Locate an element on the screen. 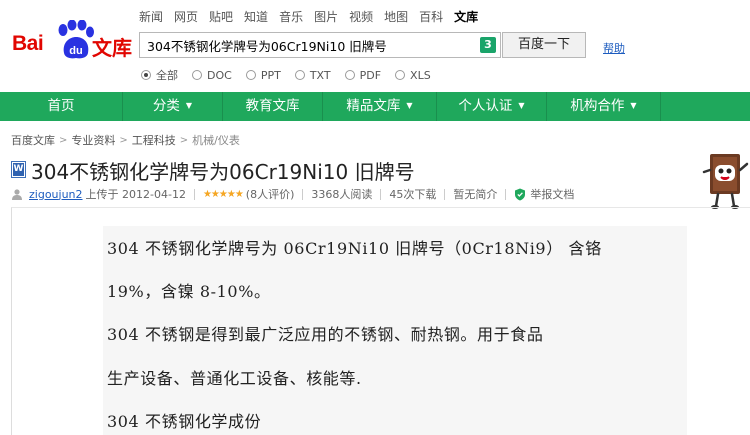 Image resolution: width=750 pixels, height=435 pixels. filter-option: 全部 is located at coordinates (159, 75).